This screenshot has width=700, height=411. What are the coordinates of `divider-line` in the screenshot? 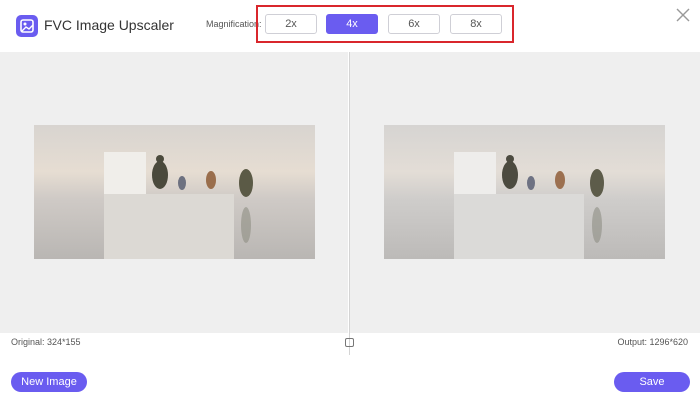 It's located at (349, 203).